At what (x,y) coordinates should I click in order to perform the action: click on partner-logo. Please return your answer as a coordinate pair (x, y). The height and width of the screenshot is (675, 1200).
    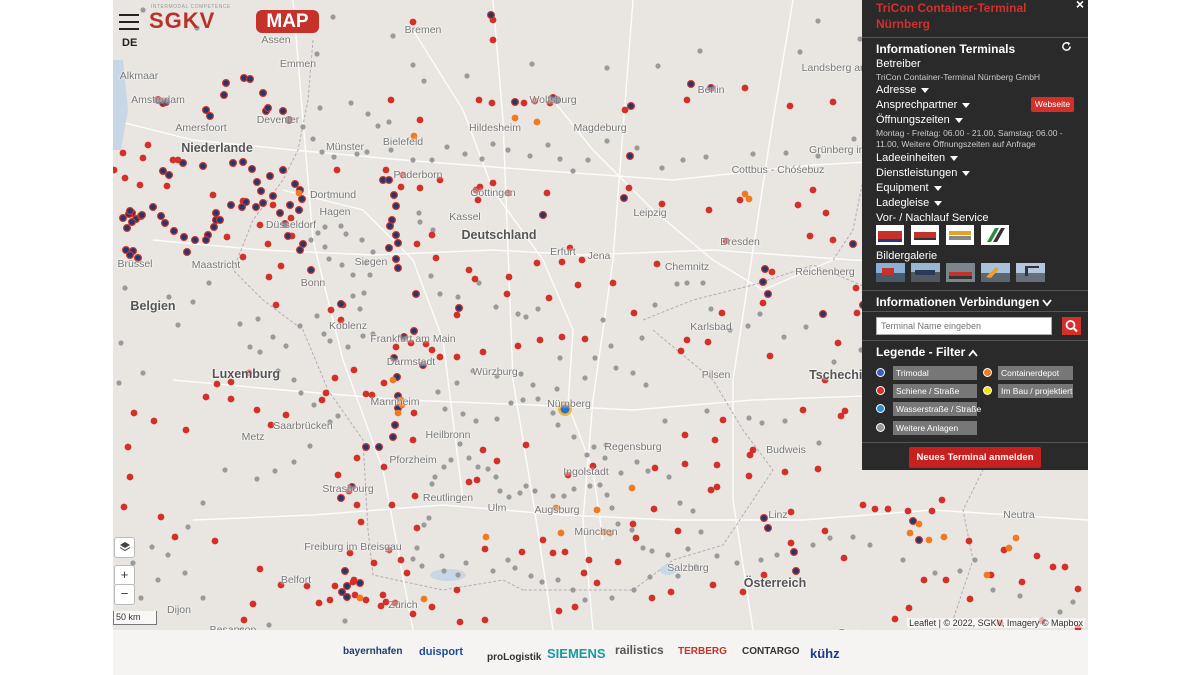
    Looking at the image, I should click on (995, 235).